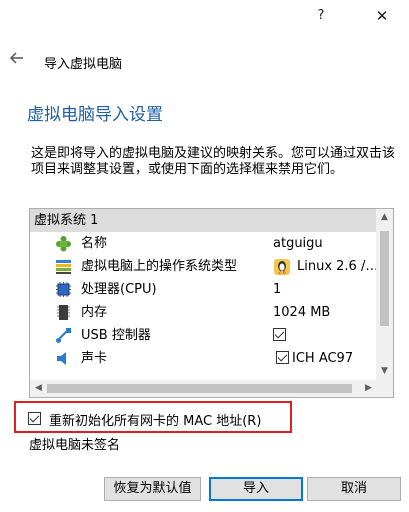 This screenshot has height=512, width=409. Describe the element at coordinates (321, 16) in the screenshot. I see `help-button: ?` at that location.